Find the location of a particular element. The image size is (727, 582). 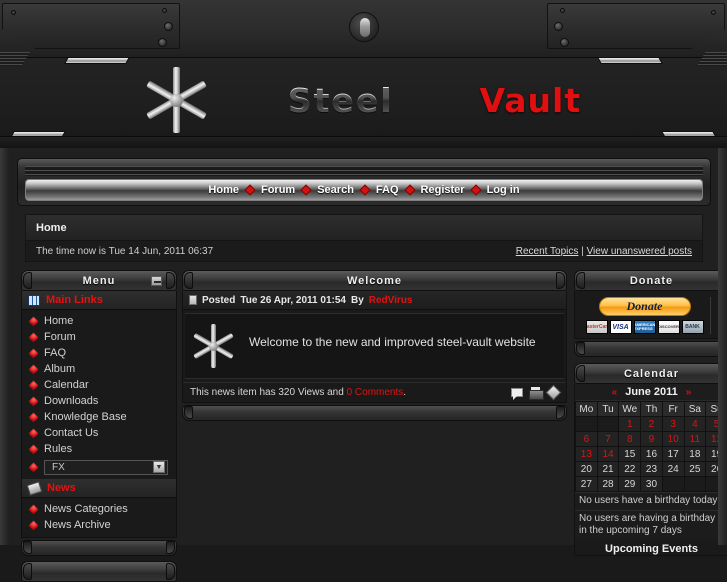

calendar-day: 30 is located at coordinates (651, 484).